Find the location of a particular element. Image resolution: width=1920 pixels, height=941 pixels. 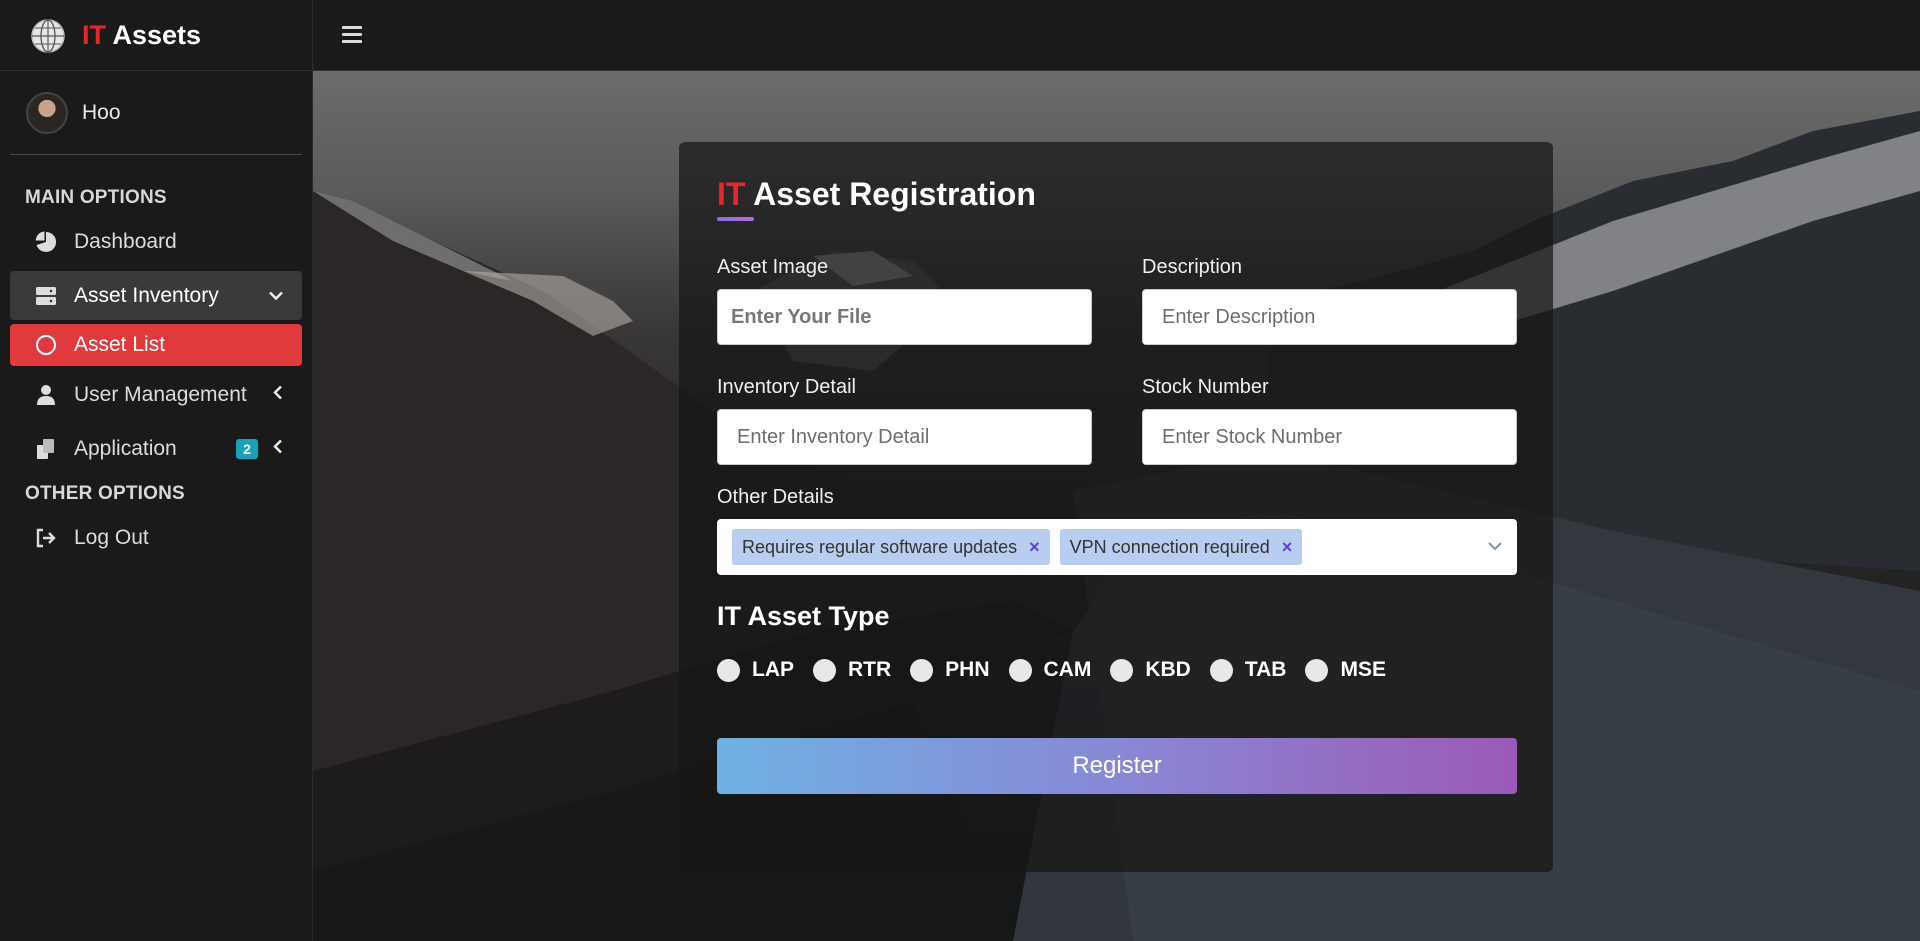

tag-label: VPN connection required is located at coordinates (1169, 546).